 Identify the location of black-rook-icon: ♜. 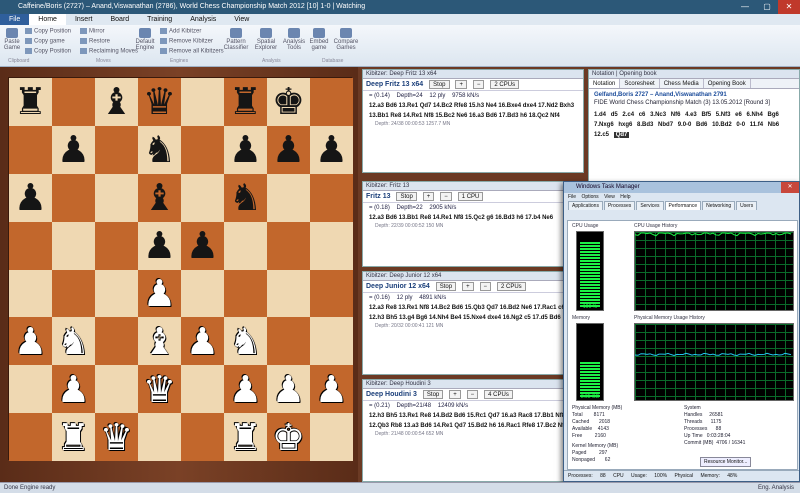
(30, 101).